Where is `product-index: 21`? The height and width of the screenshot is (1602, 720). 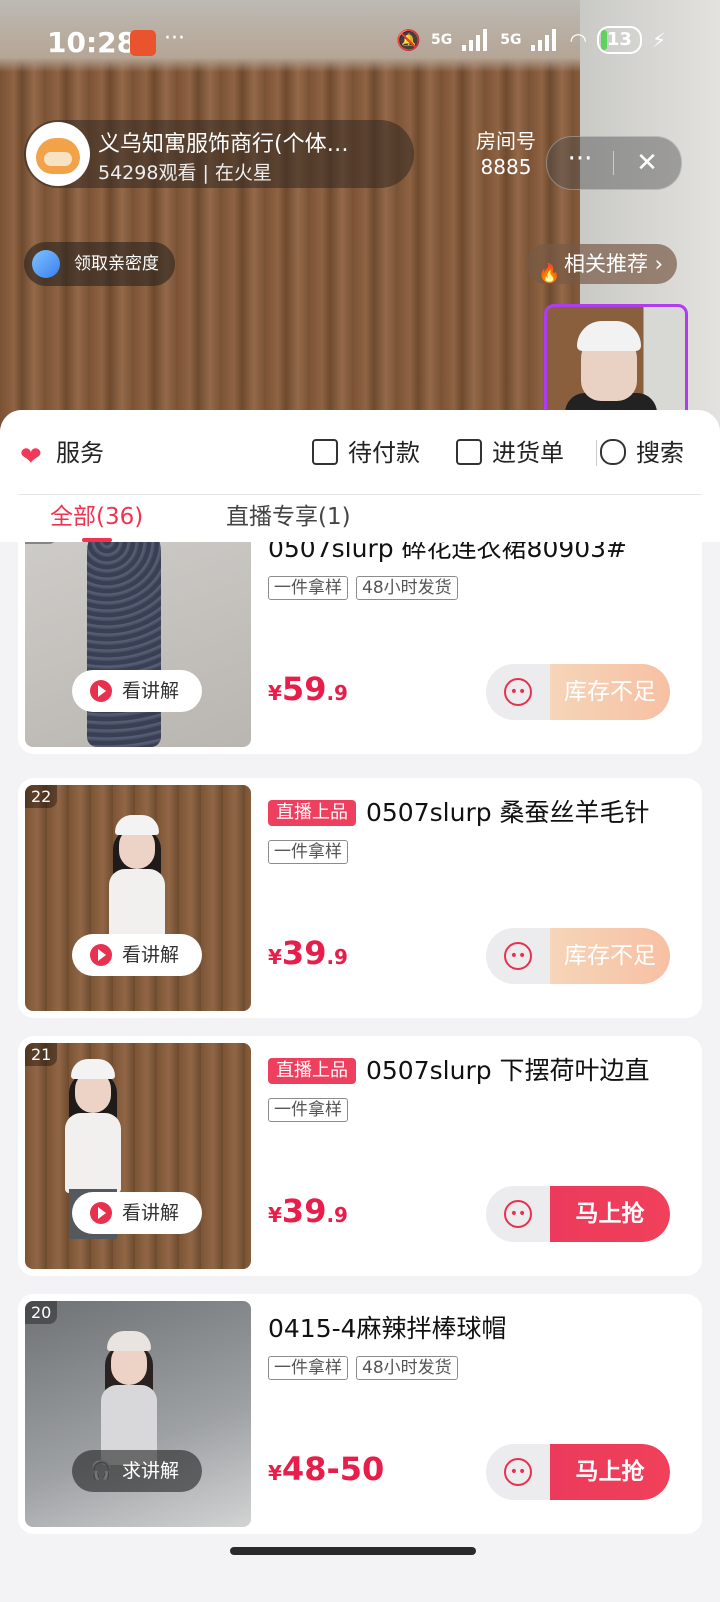 product-index: 21 is located at coordinates (41, 1054).